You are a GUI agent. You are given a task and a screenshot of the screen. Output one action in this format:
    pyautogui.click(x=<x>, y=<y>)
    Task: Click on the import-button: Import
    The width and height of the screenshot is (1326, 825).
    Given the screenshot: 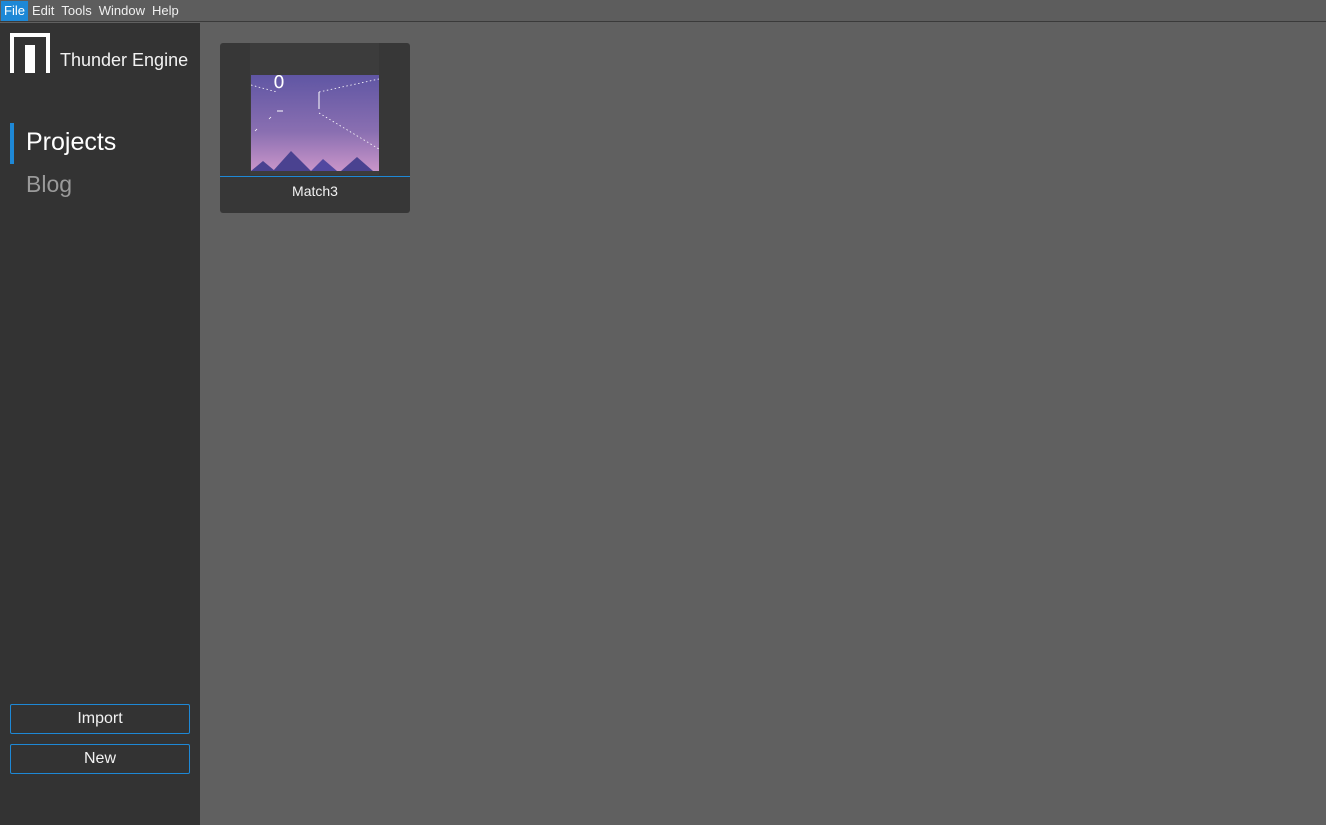 What is the action you would take?
    pyautogui.click(x=100, y=719)
    